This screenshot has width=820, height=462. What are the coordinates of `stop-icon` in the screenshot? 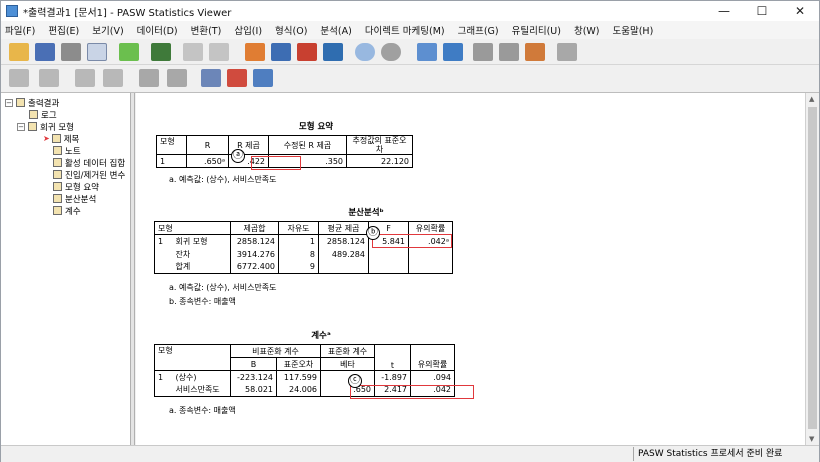 It's located at (567, 52).